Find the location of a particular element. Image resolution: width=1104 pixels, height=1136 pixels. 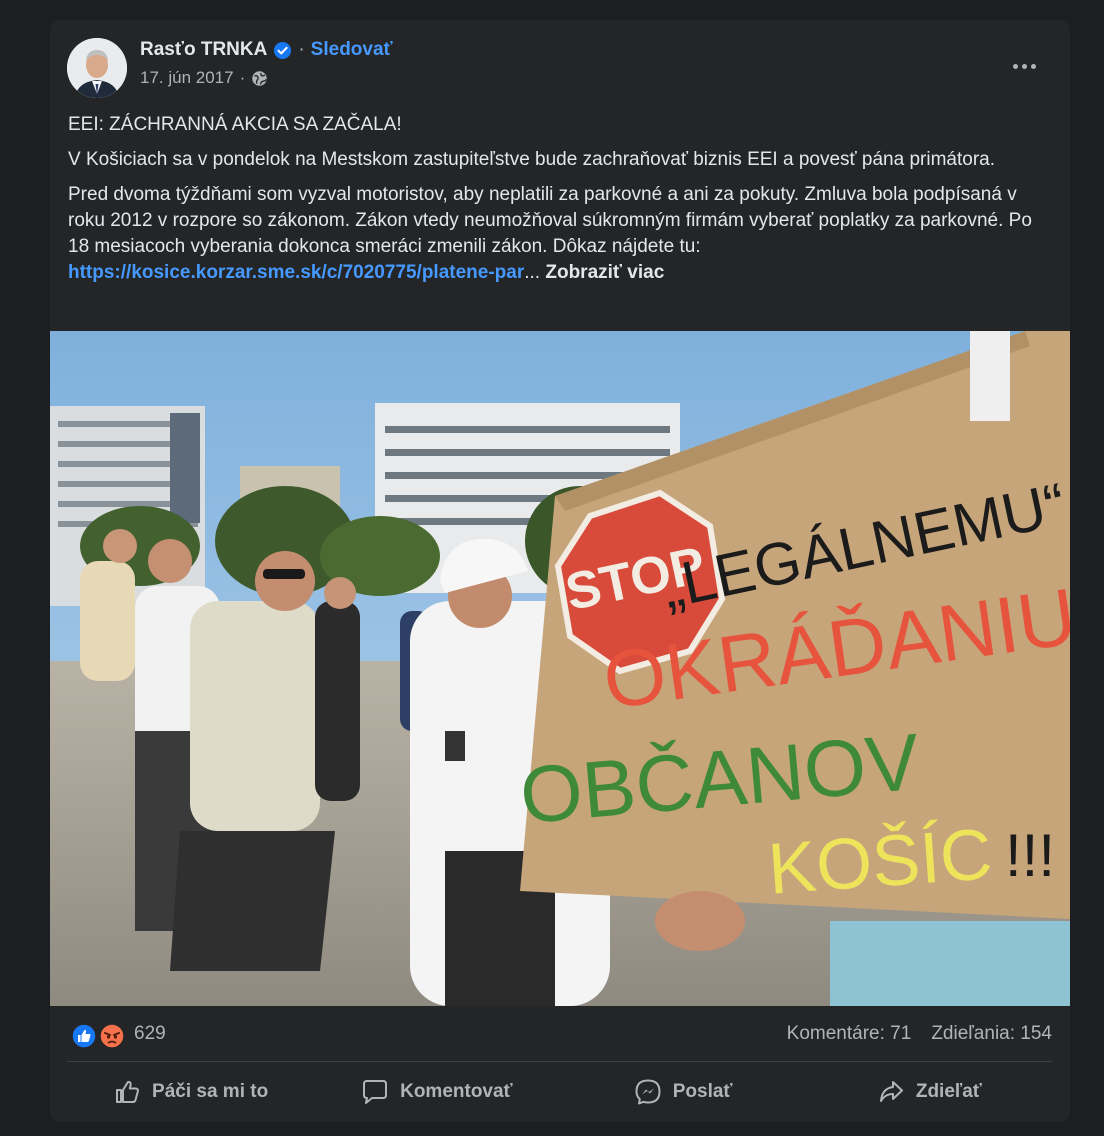

stats-group: Komentáre: 71 Zdieľania: 154 is located at coordinates (919, 1034).